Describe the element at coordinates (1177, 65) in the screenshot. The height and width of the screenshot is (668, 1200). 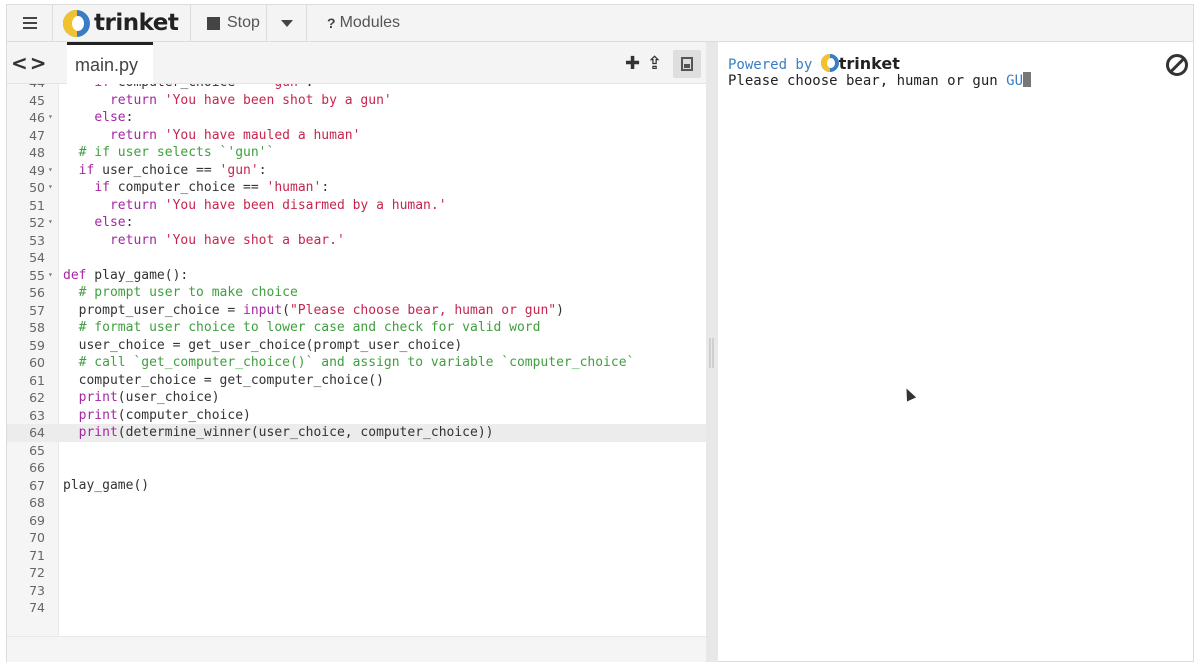
I see `clear-output-icon` at that location.